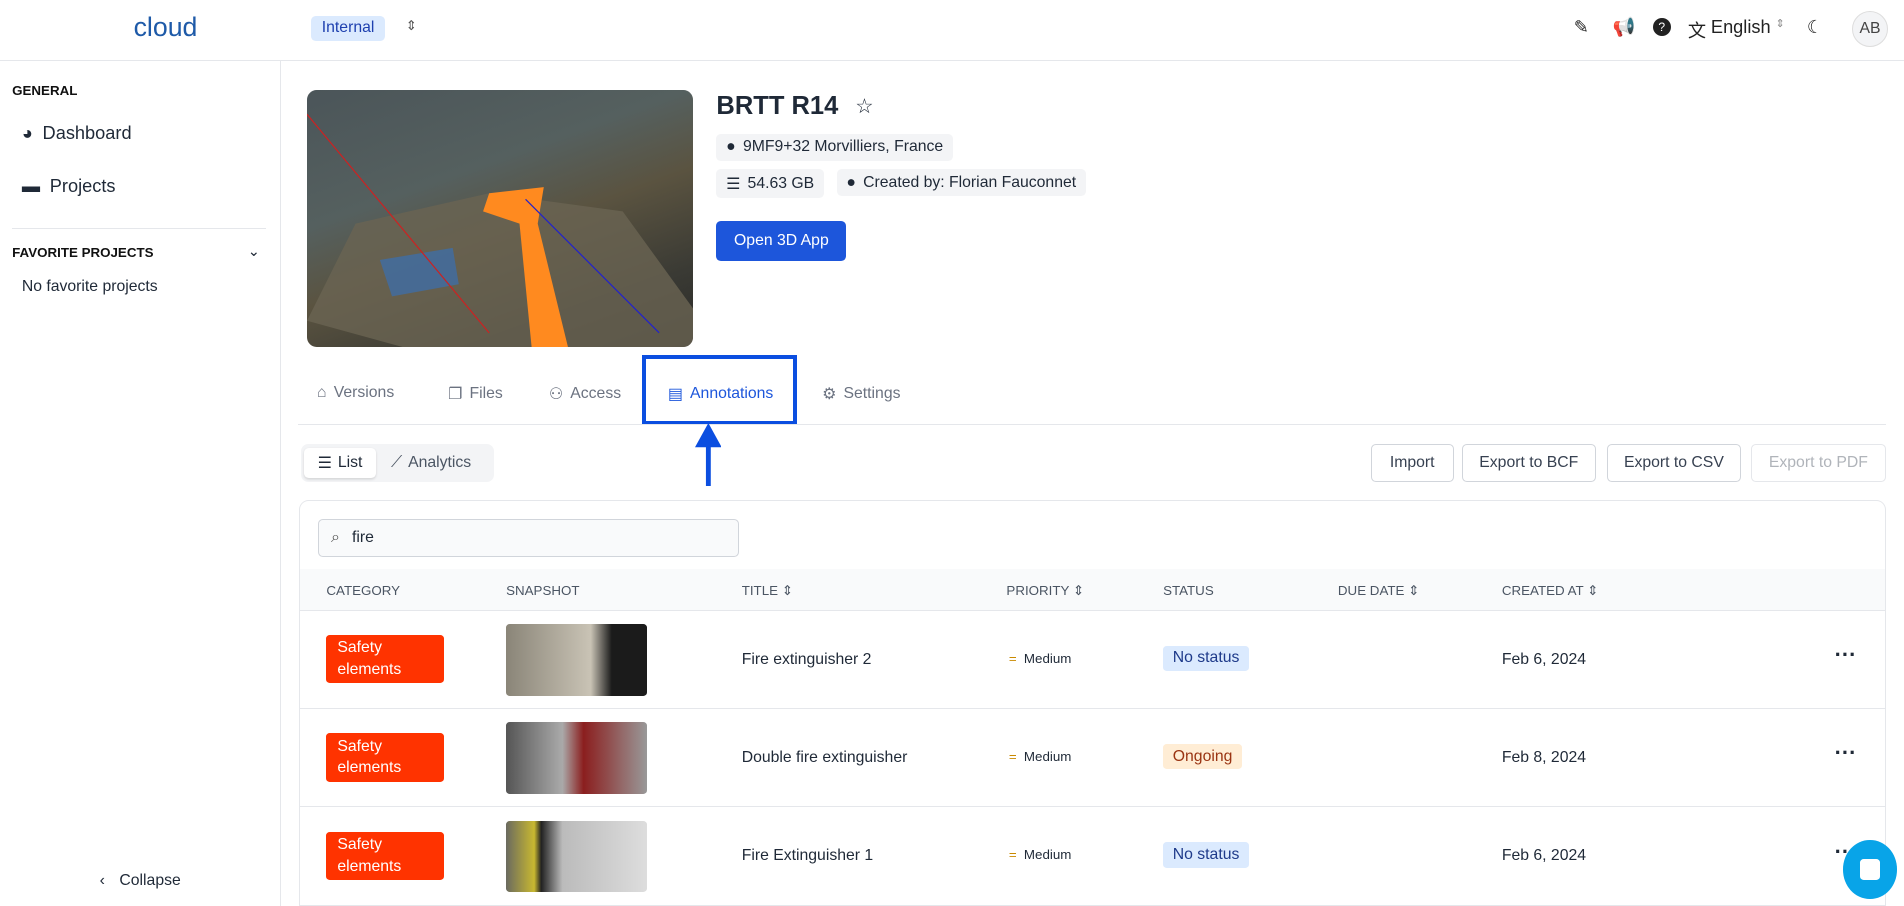 This screenshot has height=906, width=1904. Describe the element at coordinates (807, 660) in the screenshot. I see `annotation-title: Fire extinguisher 2` at that location.